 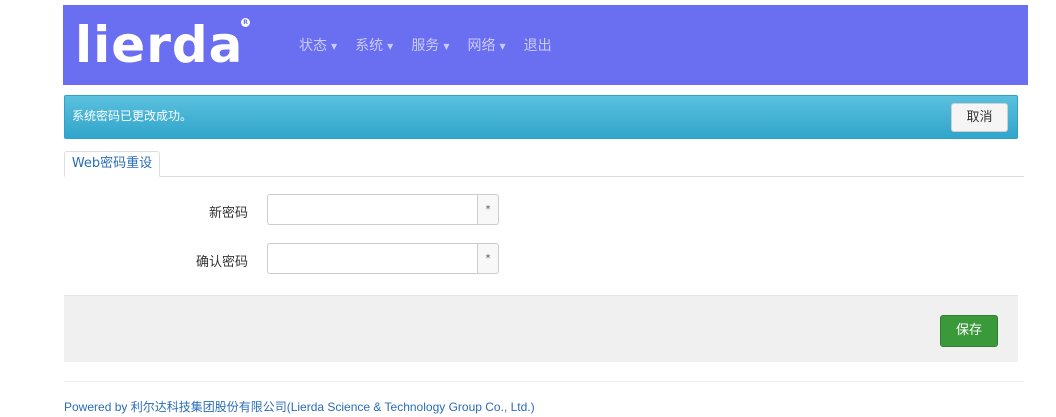 I want to click on new-password-input, so click(x=372, y=209).